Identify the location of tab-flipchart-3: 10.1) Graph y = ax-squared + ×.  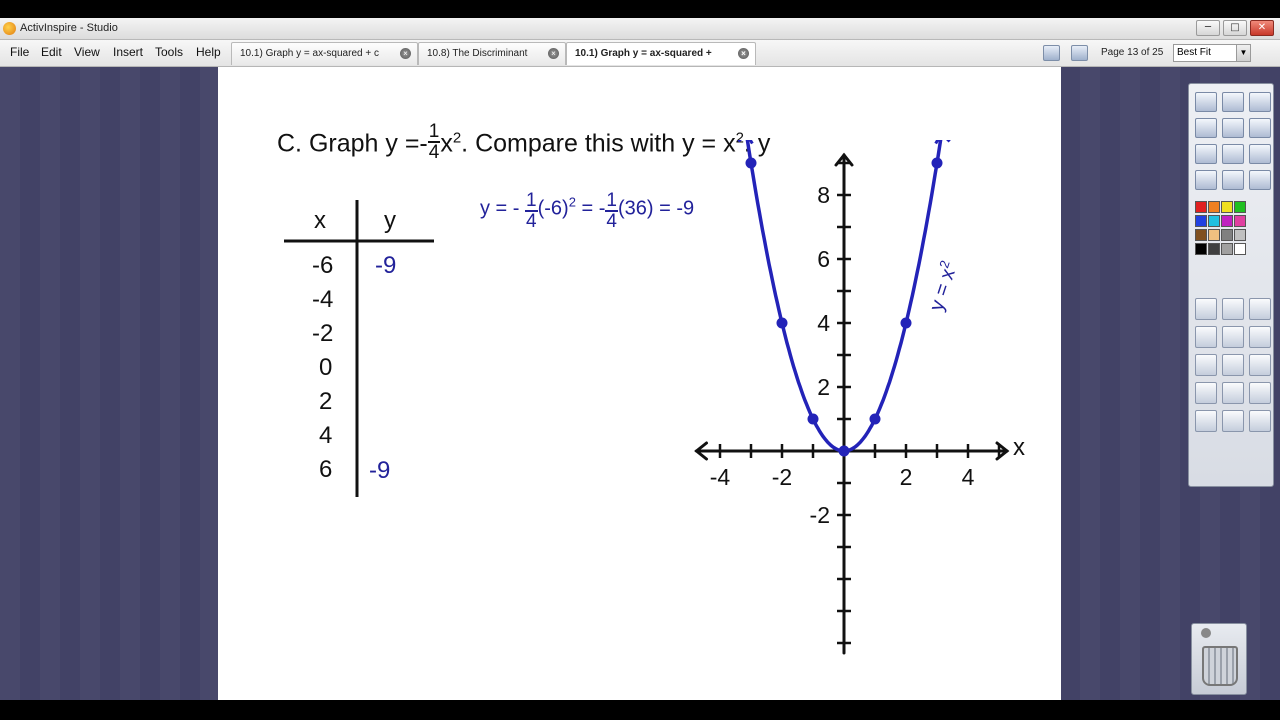
(661, 53).